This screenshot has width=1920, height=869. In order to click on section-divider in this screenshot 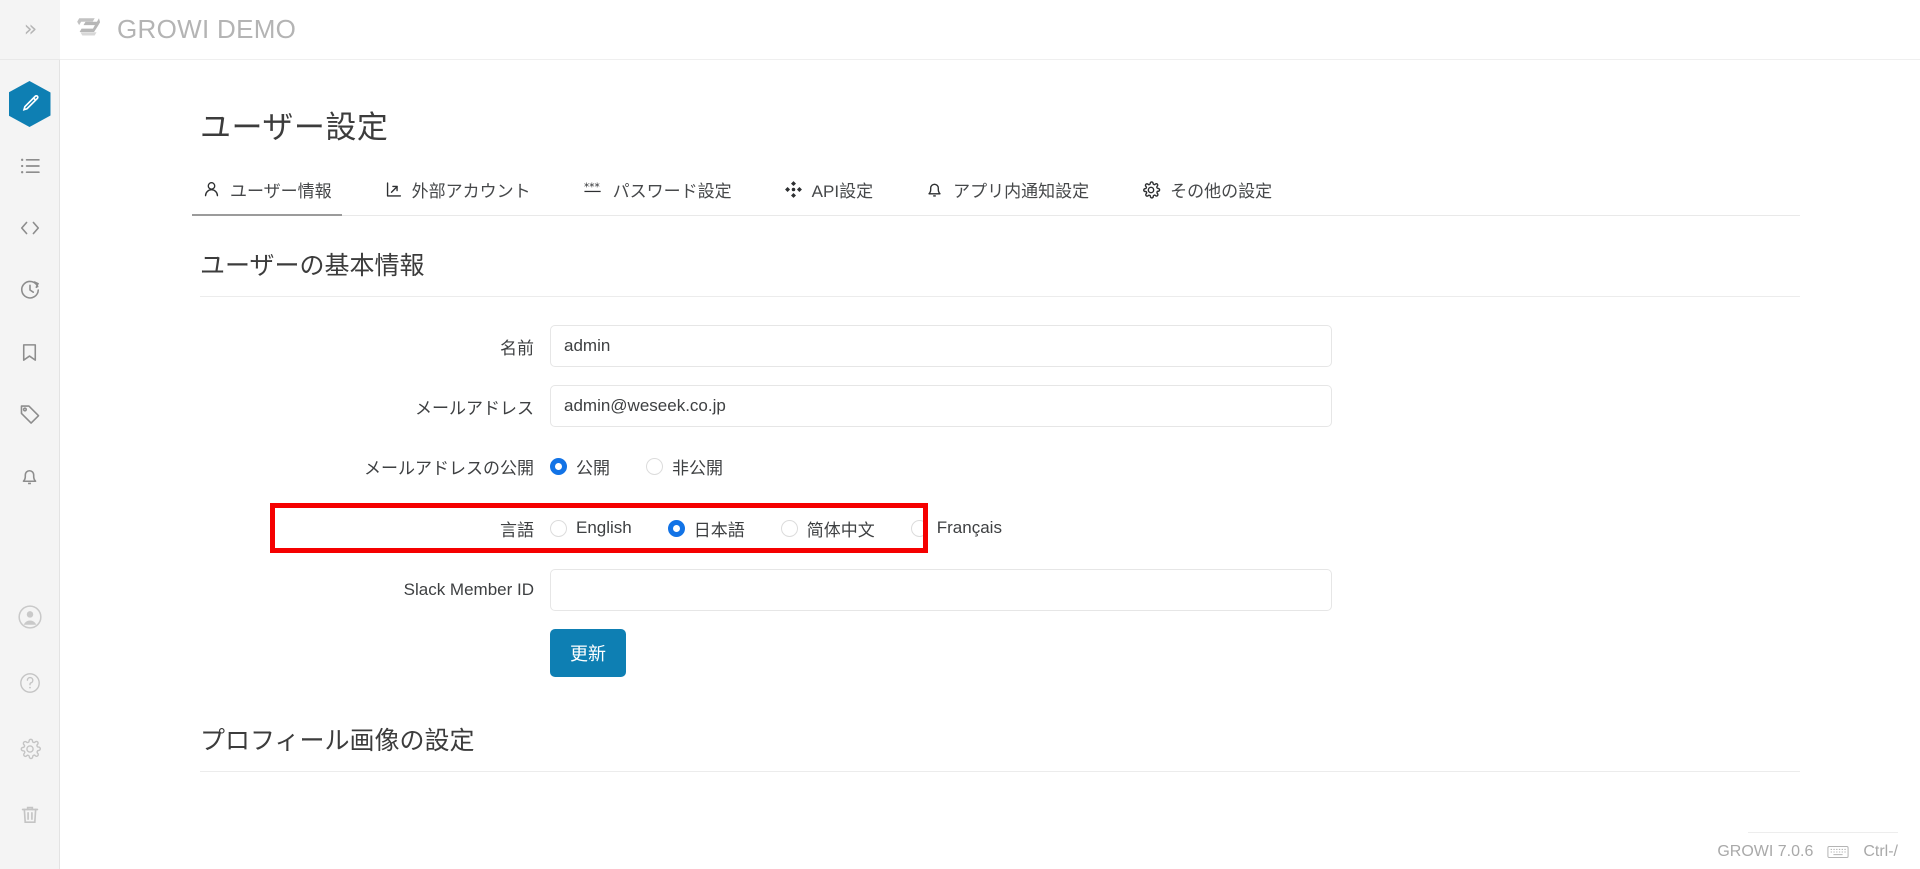, I will do `click(1000, 296)`.